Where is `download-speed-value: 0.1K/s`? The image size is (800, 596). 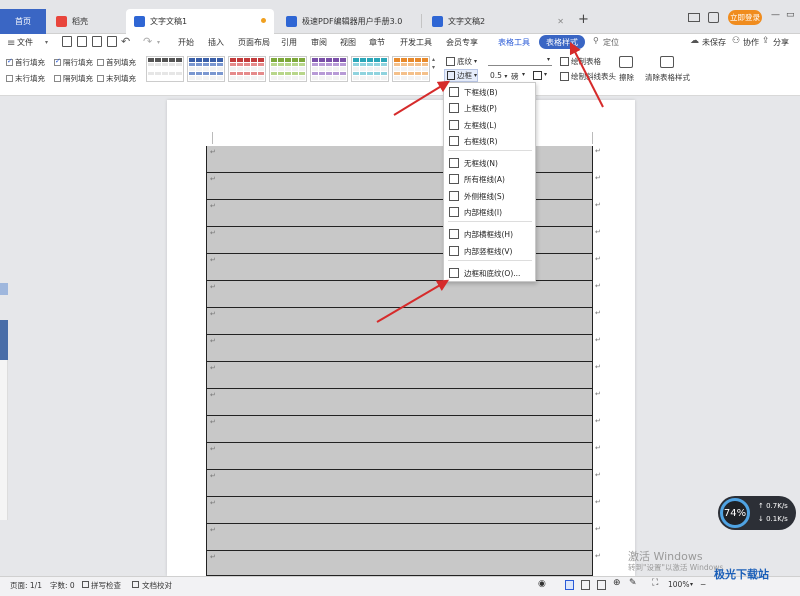
download-speed-value: 0.1K/s is located at coordinates (777, 519).